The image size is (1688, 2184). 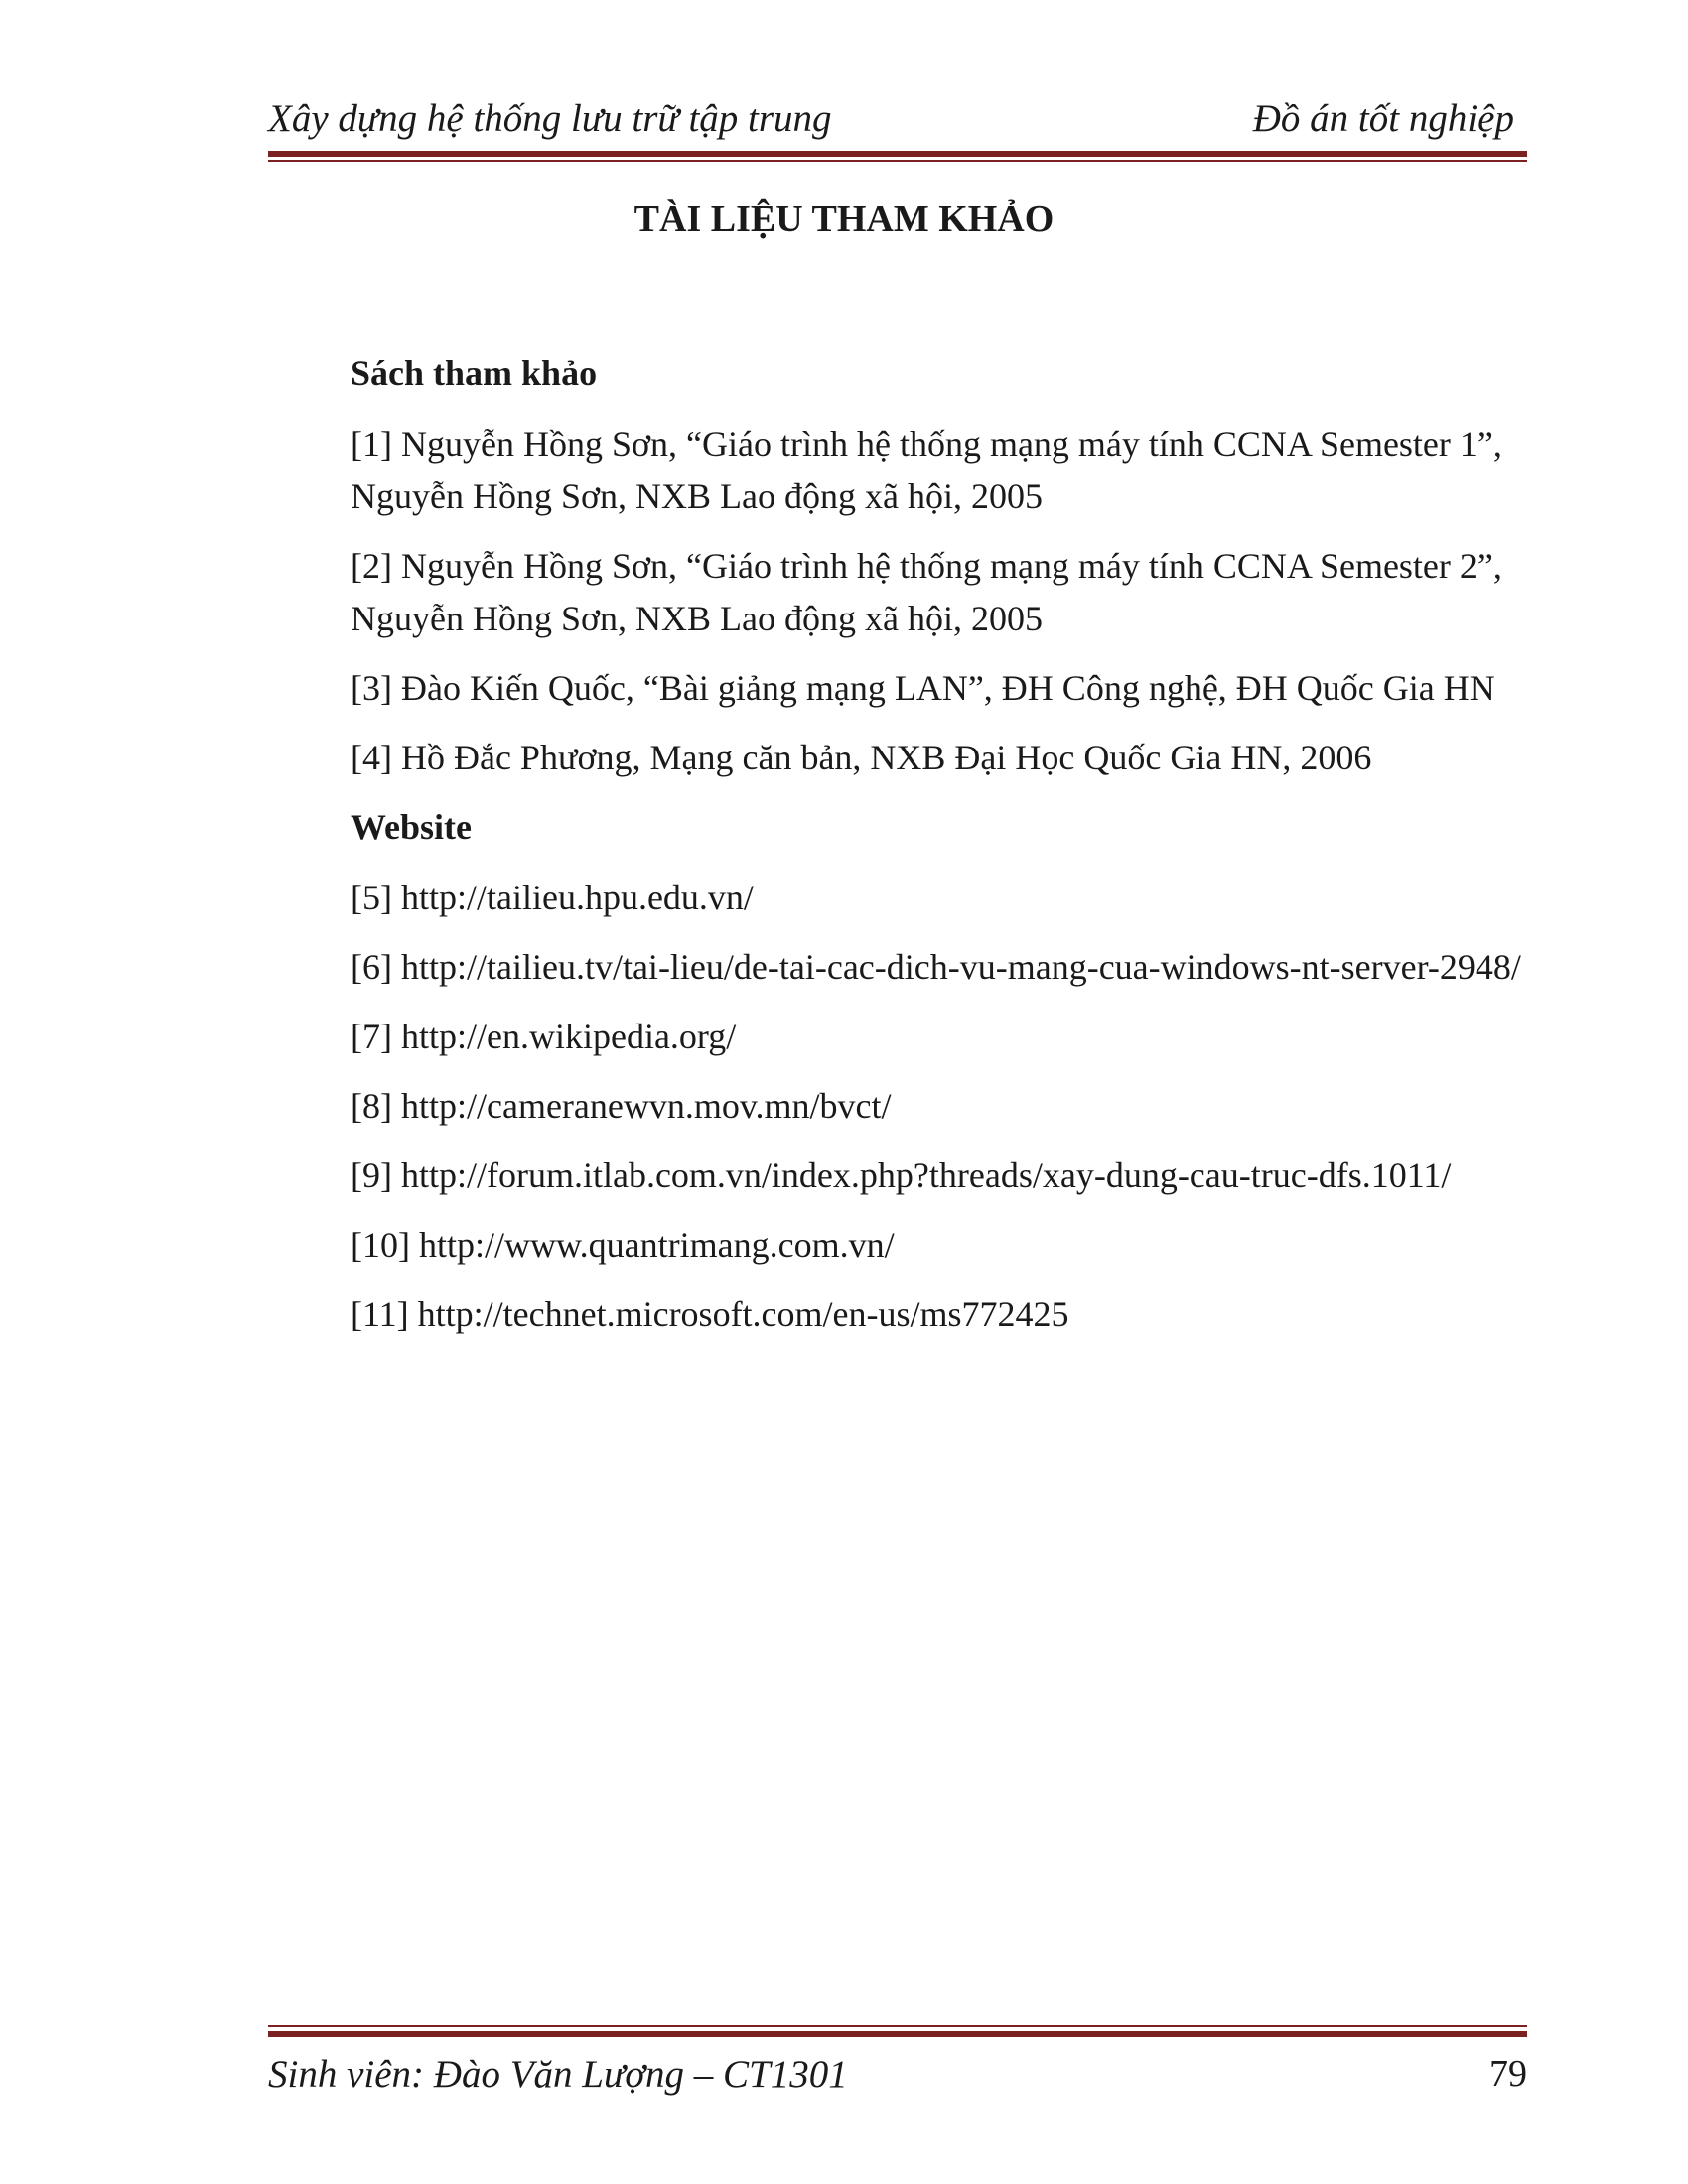 What do you see at coordinates (897, 2034) in the screenshot?
I see `footer-rule-thick` at bounding box center [897, 2034].